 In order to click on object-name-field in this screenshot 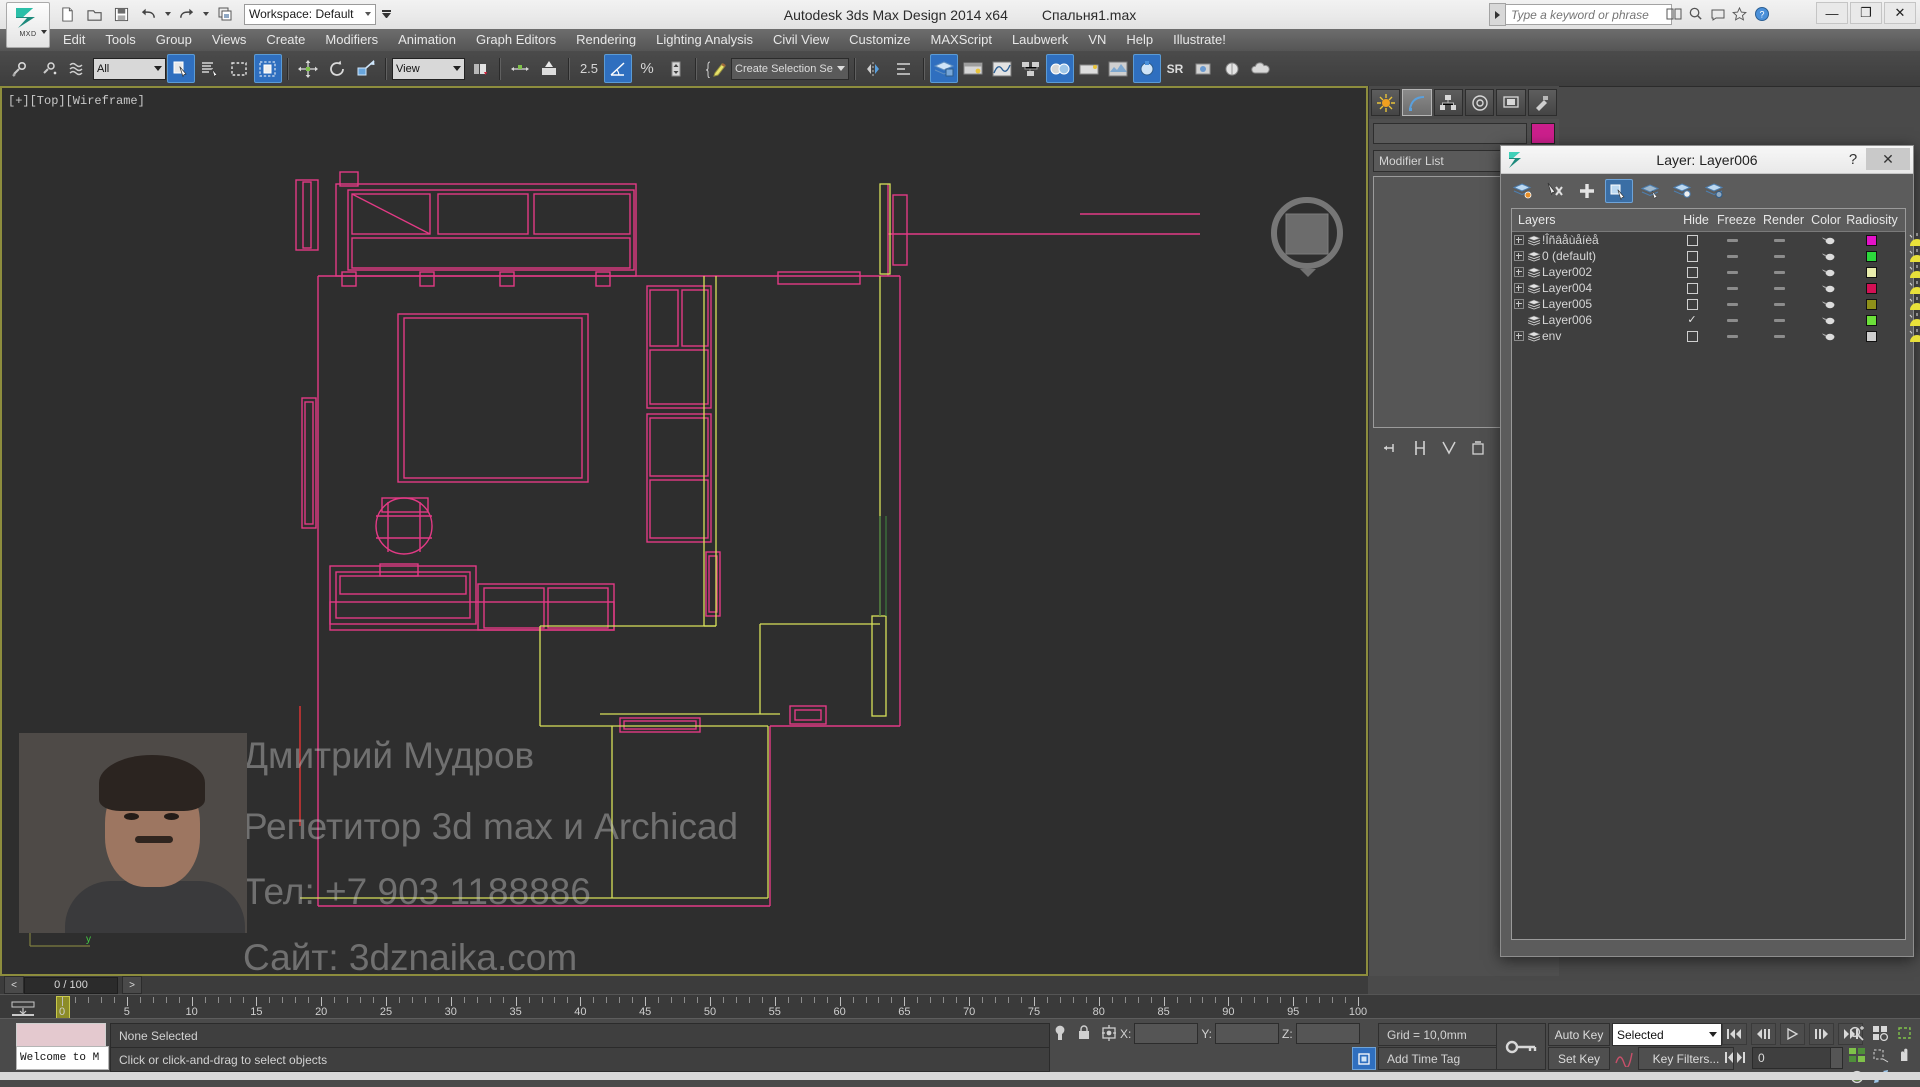, I will do `click(1450, 133)`.